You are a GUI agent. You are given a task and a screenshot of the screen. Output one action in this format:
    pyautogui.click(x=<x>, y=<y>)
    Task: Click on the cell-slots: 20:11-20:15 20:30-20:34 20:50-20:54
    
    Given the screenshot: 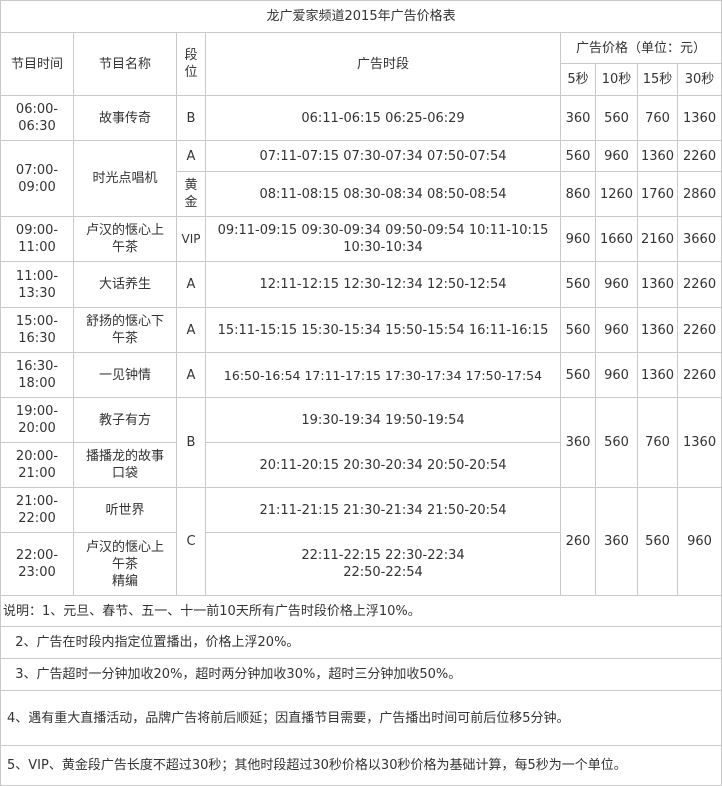 What is the action you would take?
    pyautogui.click(x=383, y=465)
    